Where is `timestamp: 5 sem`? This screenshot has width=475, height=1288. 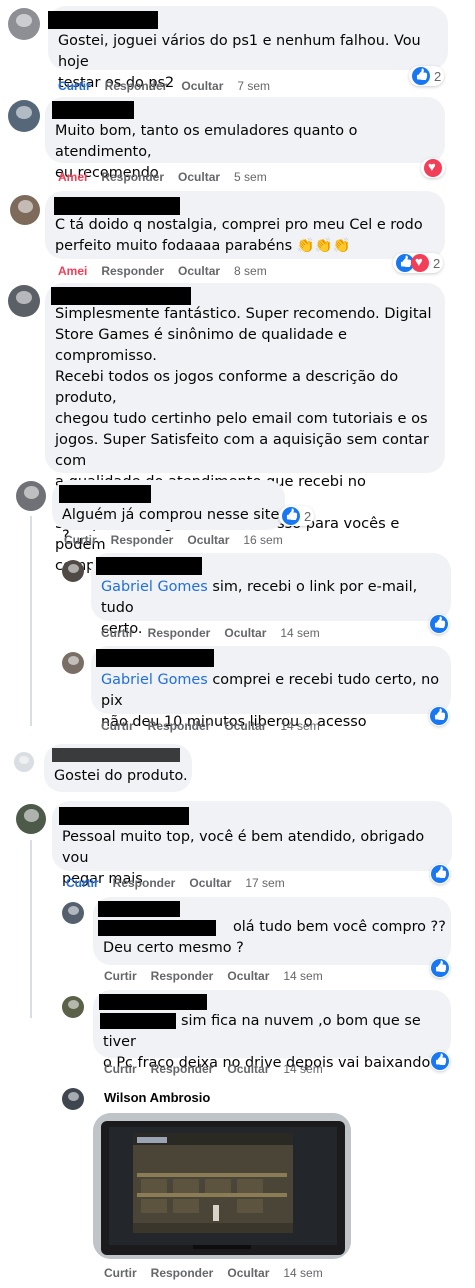
timestamp: 5 sem is located at coordinates (250, 177).